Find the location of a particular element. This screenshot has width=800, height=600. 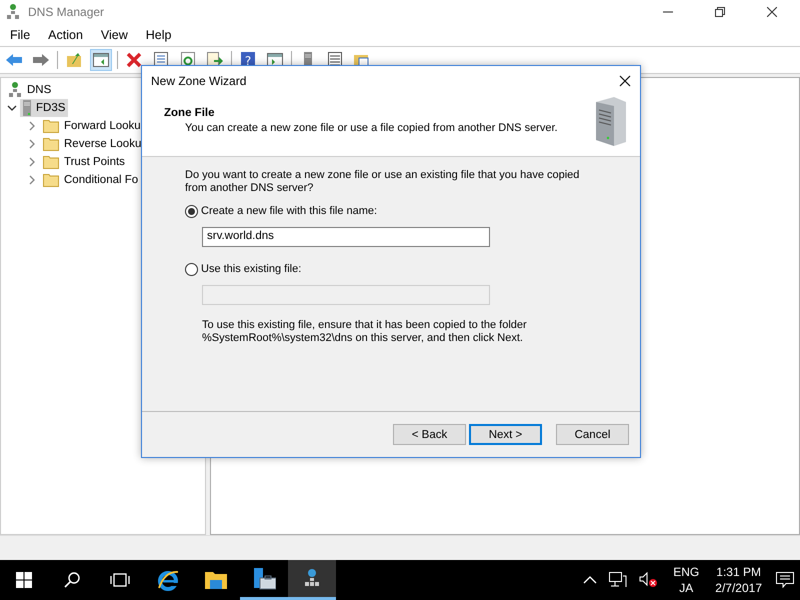

forward-arrow-icon is located at coordinates (41, 60).